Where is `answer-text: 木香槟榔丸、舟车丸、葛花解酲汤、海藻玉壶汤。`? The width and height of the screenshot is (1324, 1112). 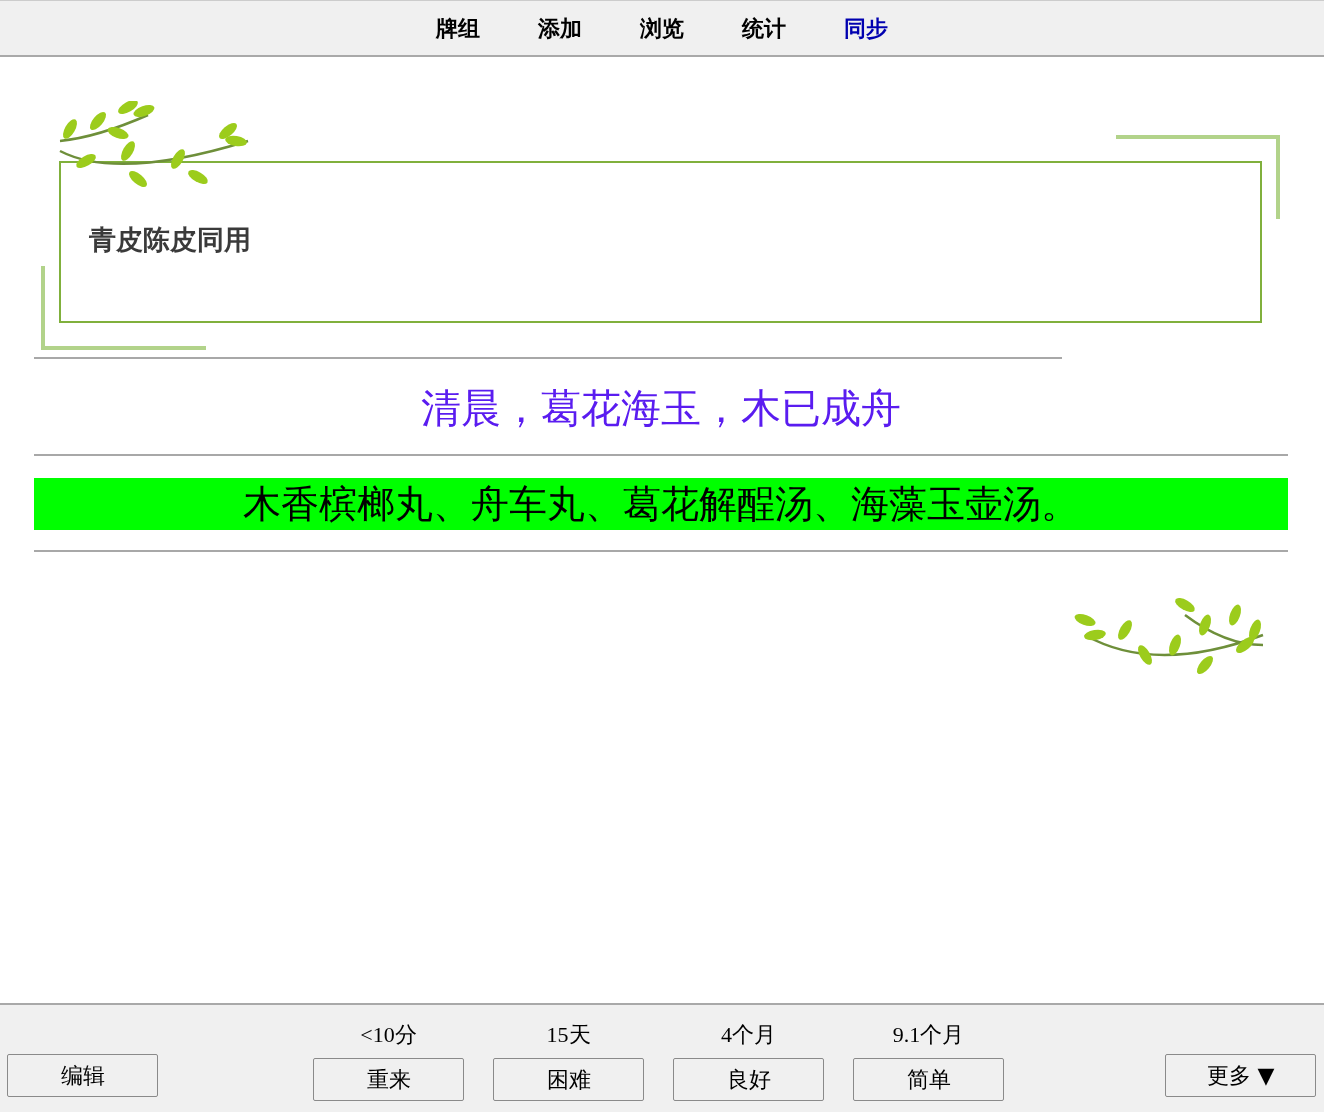 answer-text: 木香槟榔丸、舟车丸、葛花解酲汤、海藻玉壶汤。 is located at coordinates (661, 504).